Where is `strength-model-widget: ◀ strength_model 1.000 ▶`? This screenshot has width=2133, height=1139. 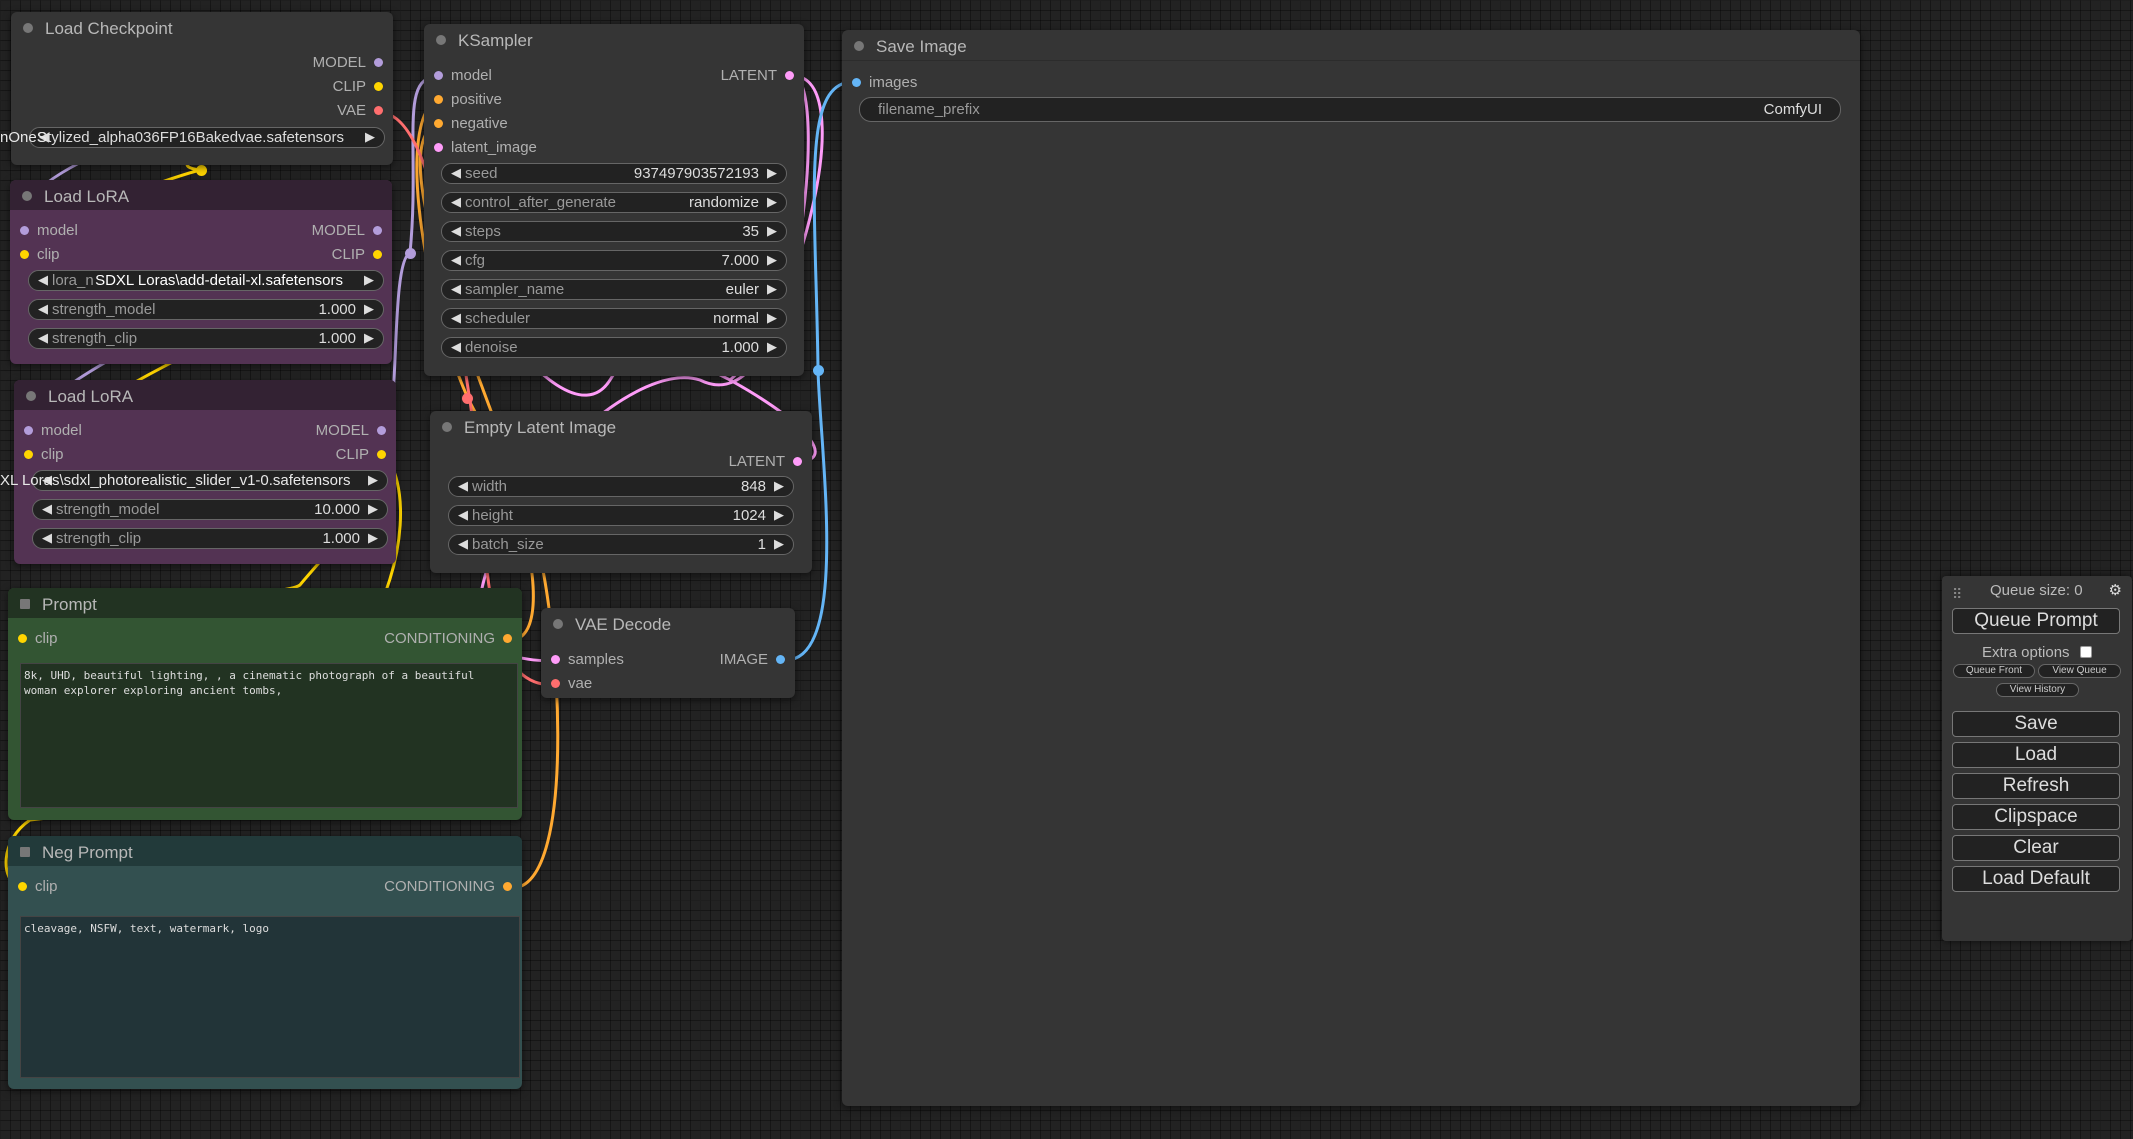 strength-model-widget: ◀ strength_model 1.000 ▶ is located at coordinates (206, 309).